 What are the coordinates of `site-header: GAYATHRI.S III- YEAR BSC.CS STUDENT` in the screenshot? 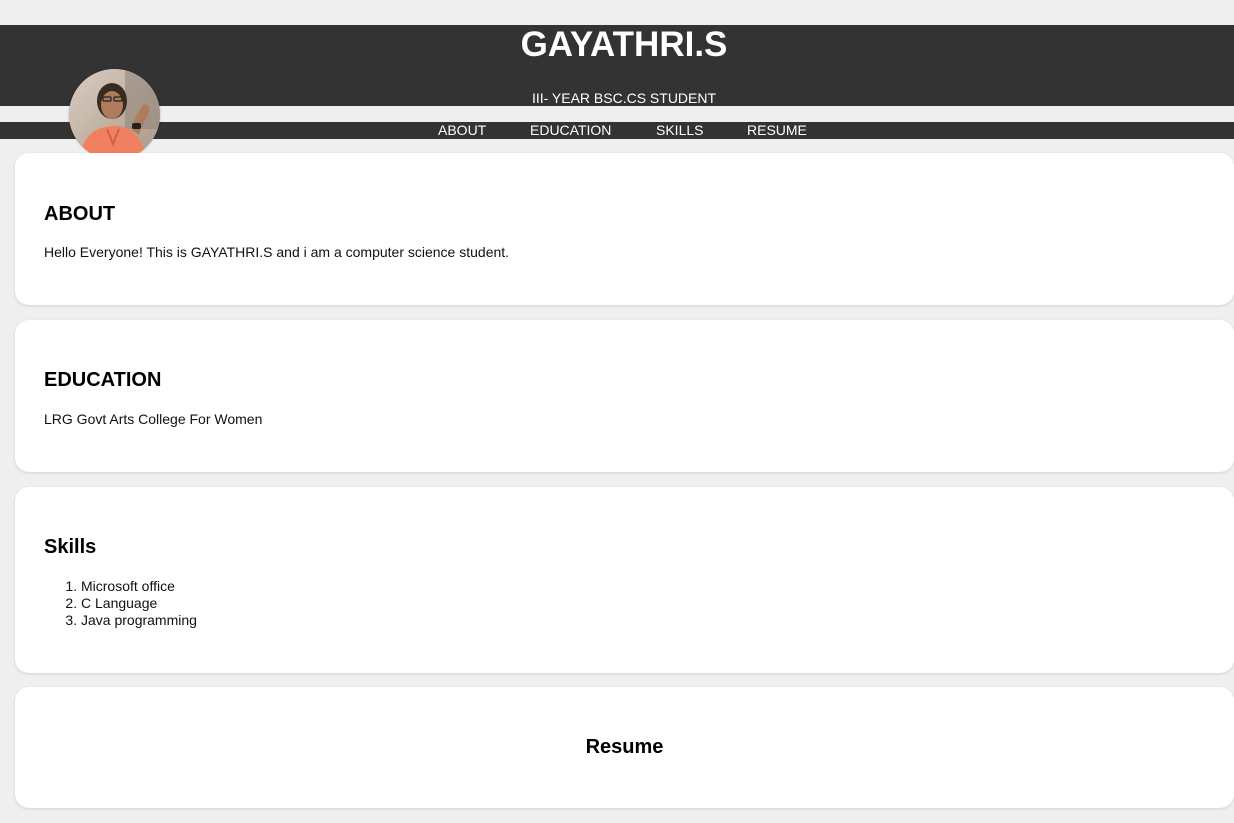 It's located at (617, 65).